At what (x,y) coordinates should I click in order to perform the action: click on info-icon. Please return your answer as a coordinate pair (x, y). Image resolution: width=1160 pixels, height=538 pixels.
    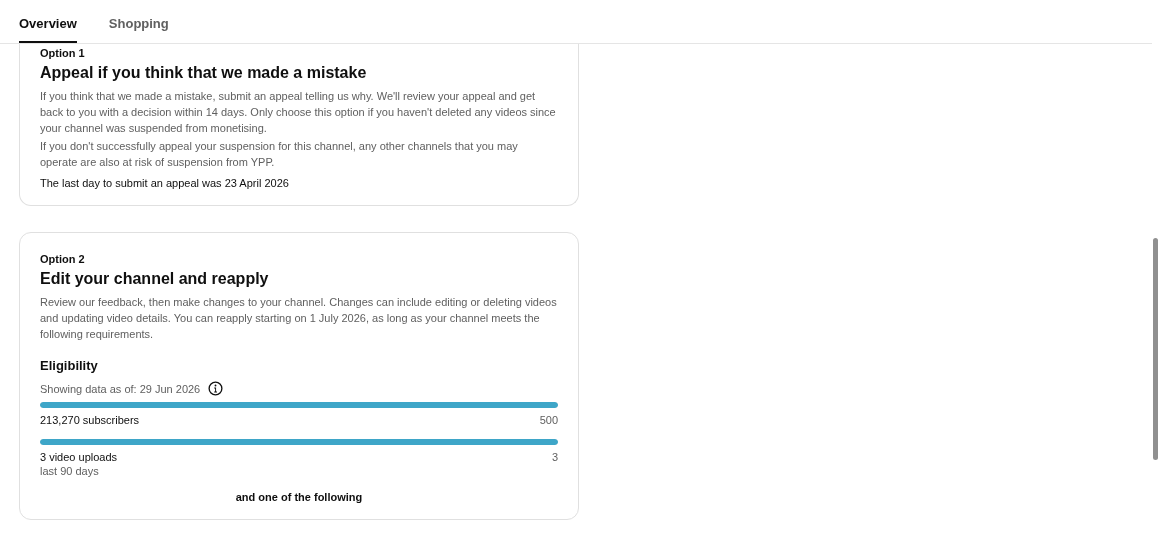
    Looking at the image, I should click on (216, 388).